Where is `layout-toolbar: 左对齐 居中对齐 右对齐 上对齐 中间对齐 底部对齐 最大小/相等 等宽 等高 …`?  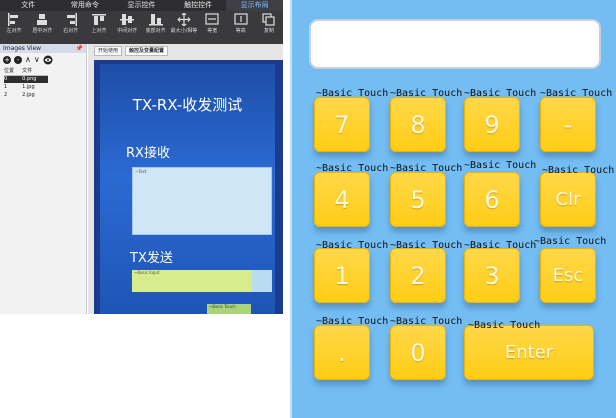
layout-toolbar: 左对齐 居中对齐 右对齐 上对齐 中间对齐 底部对齐 最大小/相等 等宽 等高 … is located at coordinates (141, 27).